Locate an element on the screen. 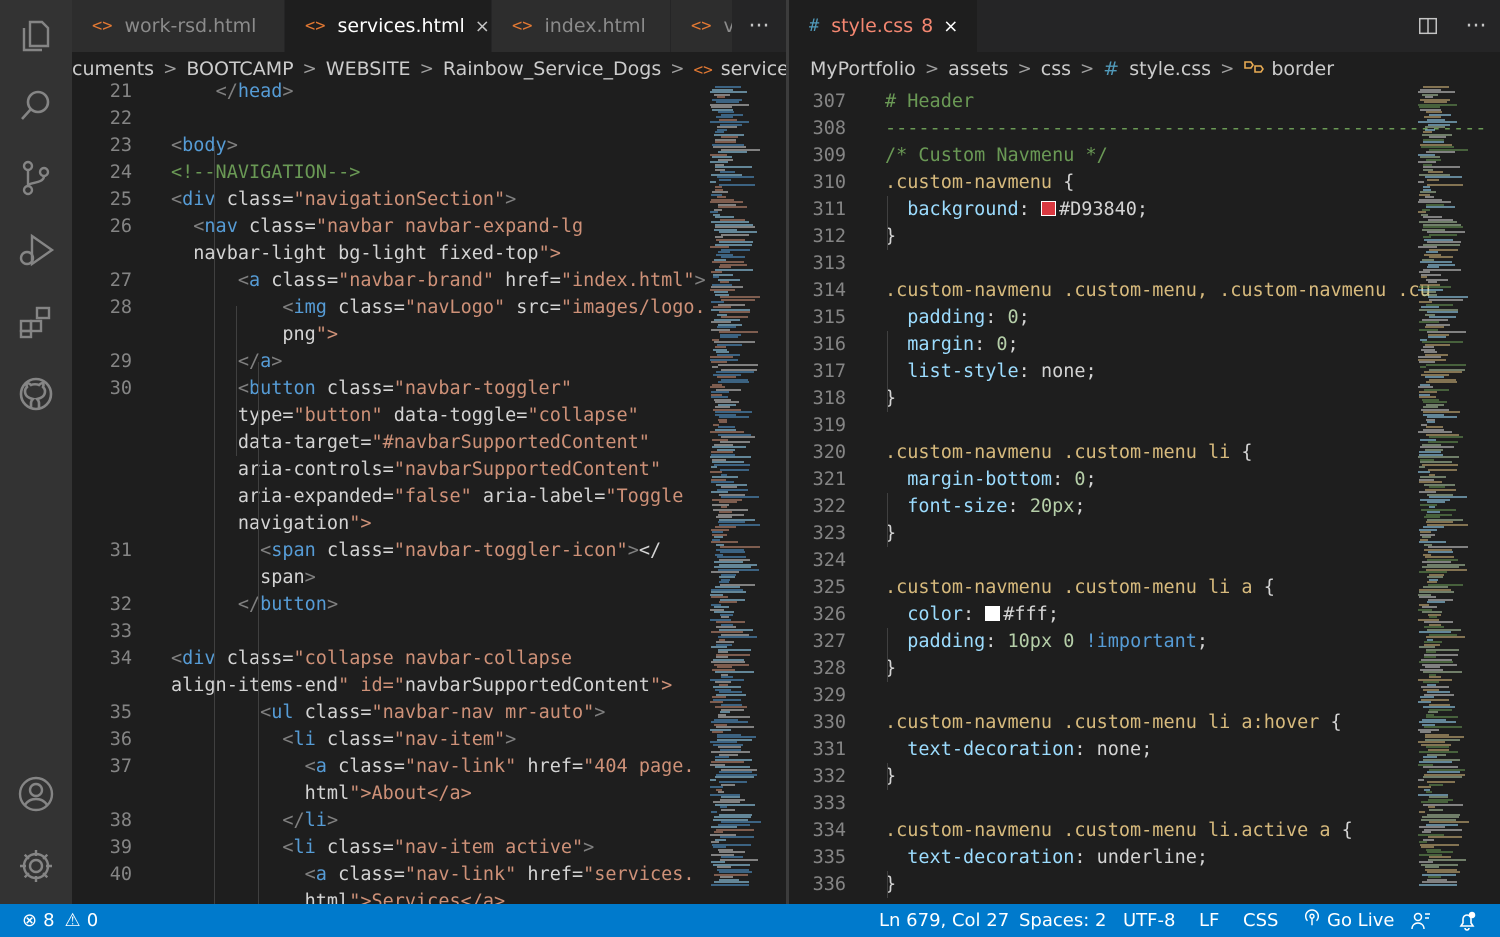  code-line: 32 </button> is located at coordinates (429, 604).